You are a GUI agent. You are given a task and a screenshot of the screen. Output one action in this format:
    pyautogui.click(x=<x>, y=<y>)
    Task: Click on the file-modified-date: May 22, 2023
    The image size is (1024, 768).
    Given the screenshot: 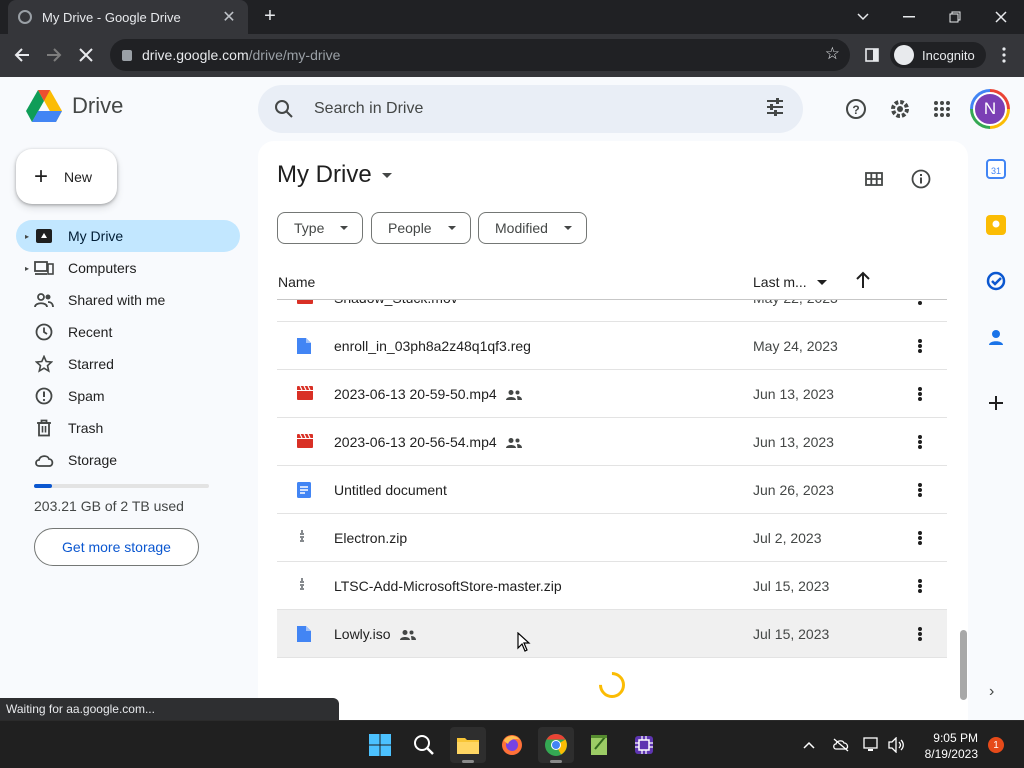 What is the action you would take?
    pyautogui.click(x=795, y=303)
    